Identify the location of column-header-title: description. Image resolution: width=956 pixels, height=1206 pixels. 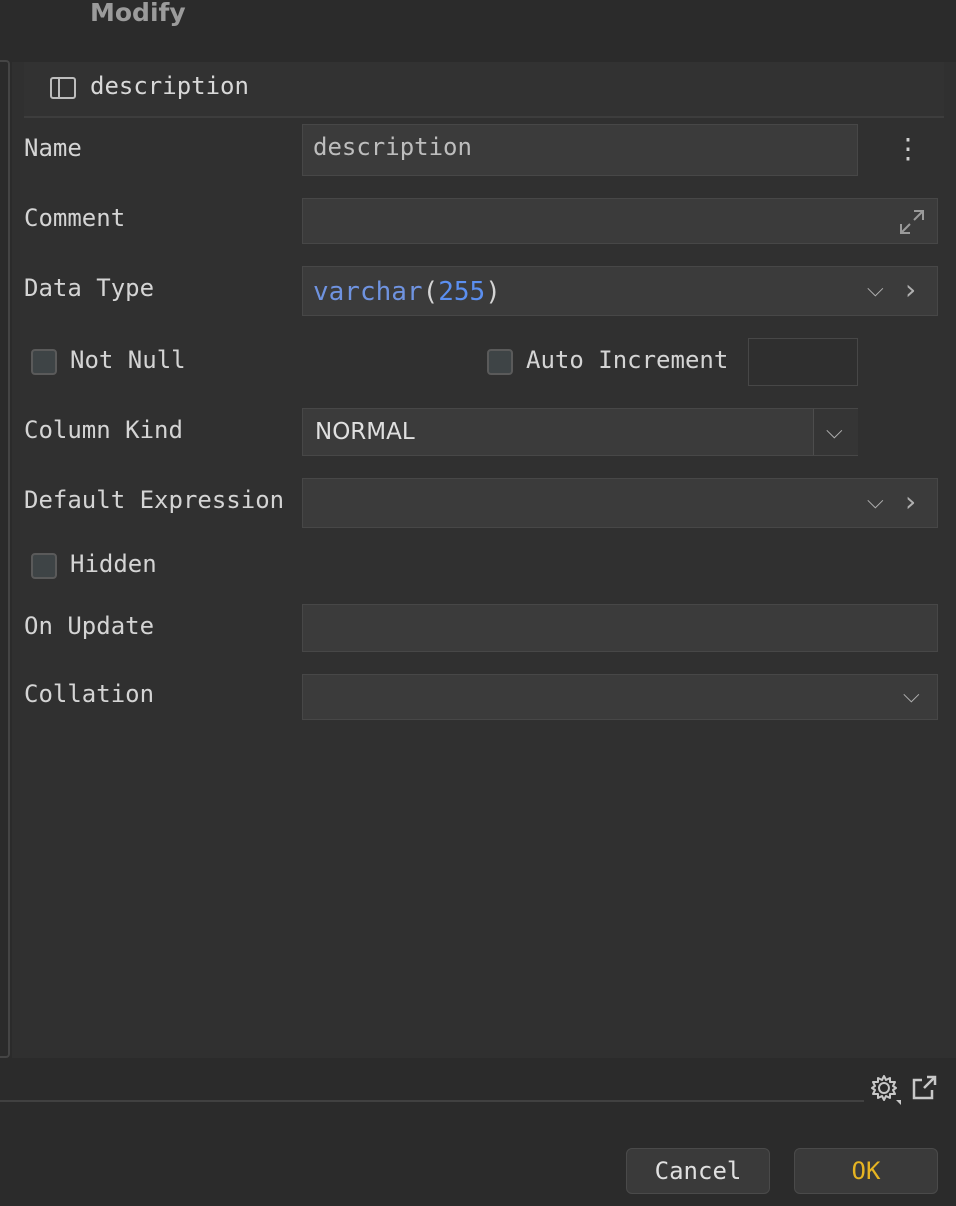
(169, 86).